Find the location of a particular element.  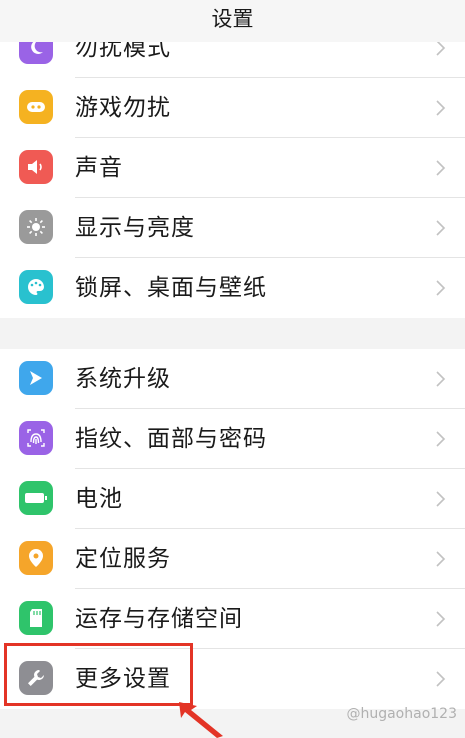

settings-item-label: 系统升级 is located at coordinates (123, 379).